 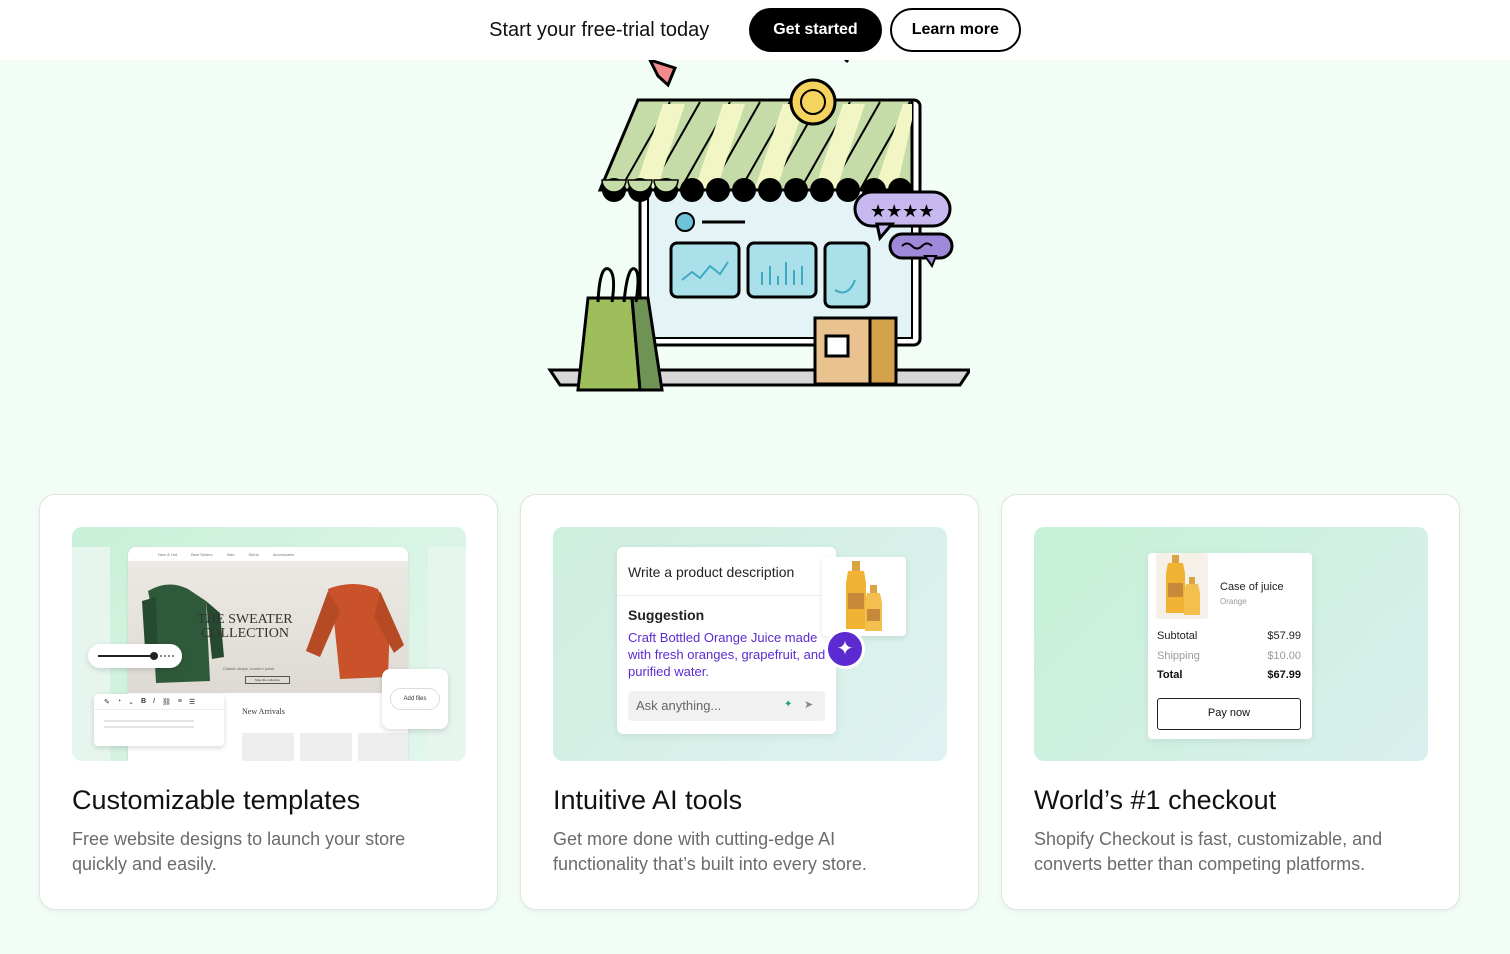 I want to click on get-started-button: Get started, so click(x=815, y=30).